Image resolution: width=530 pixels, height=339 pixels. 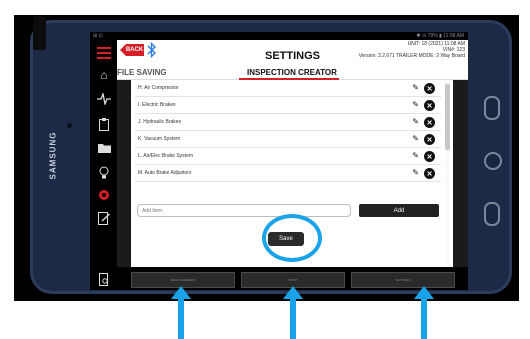 What do you see at coordinates (39, 33) in the screenshot?
I see `stylus-pen` at bounding box center [39, 33].